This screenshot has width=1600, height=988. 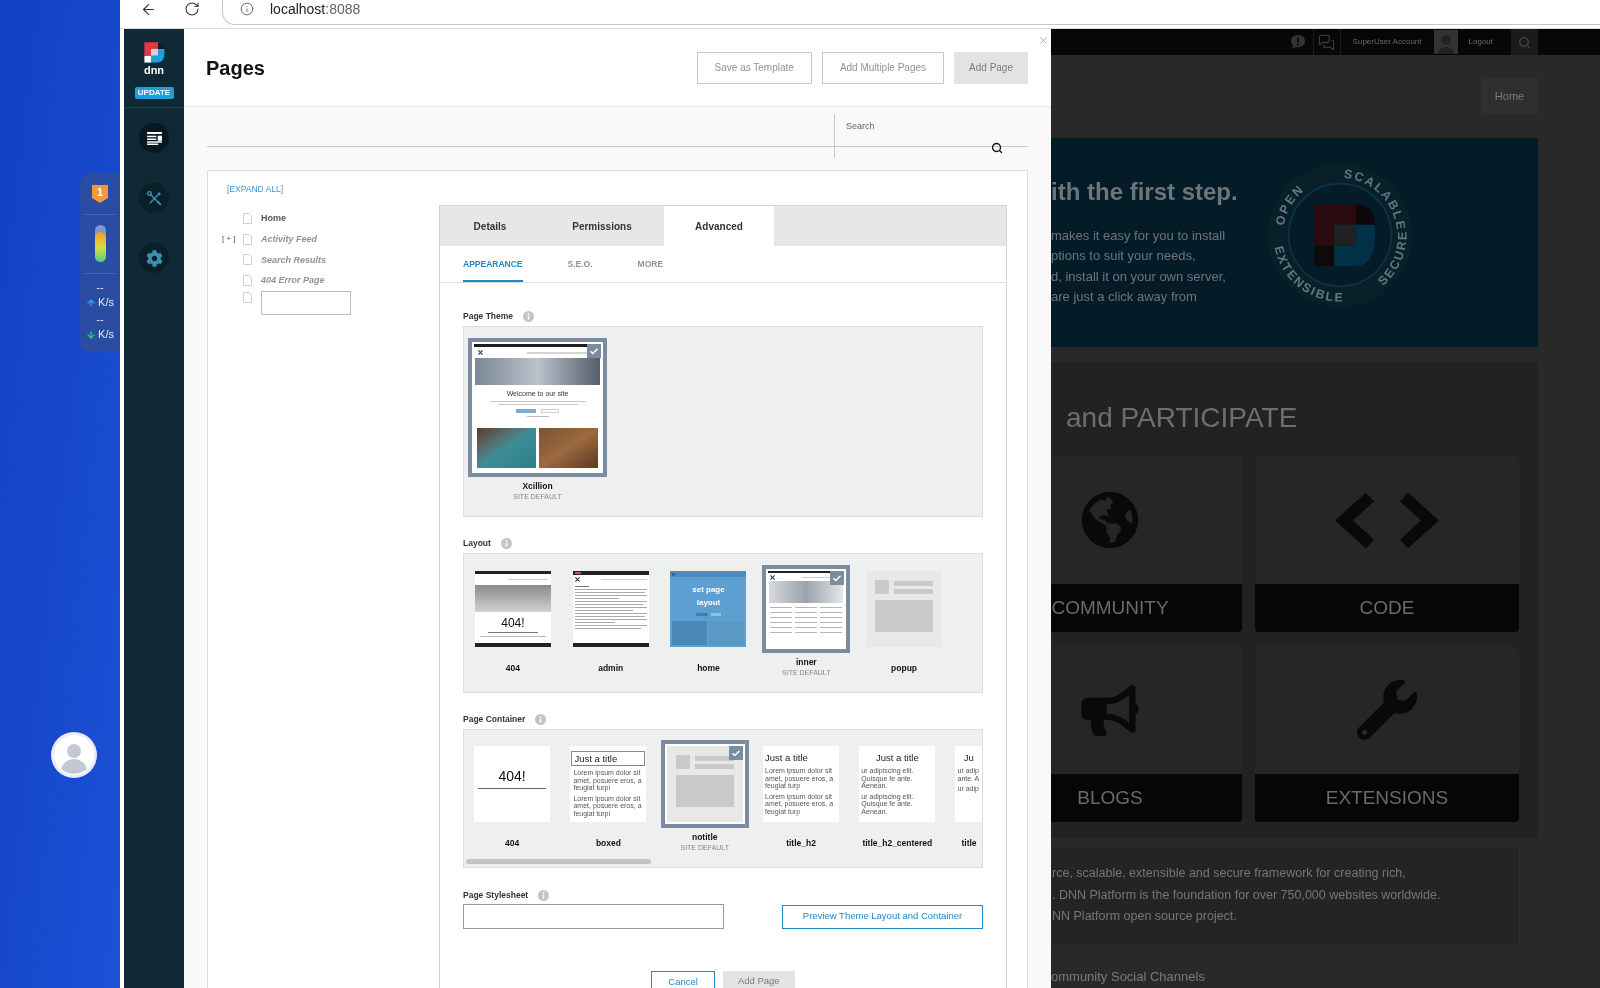 I want to click on account-link: SuperUser Account, so click(x=1387, y=42).